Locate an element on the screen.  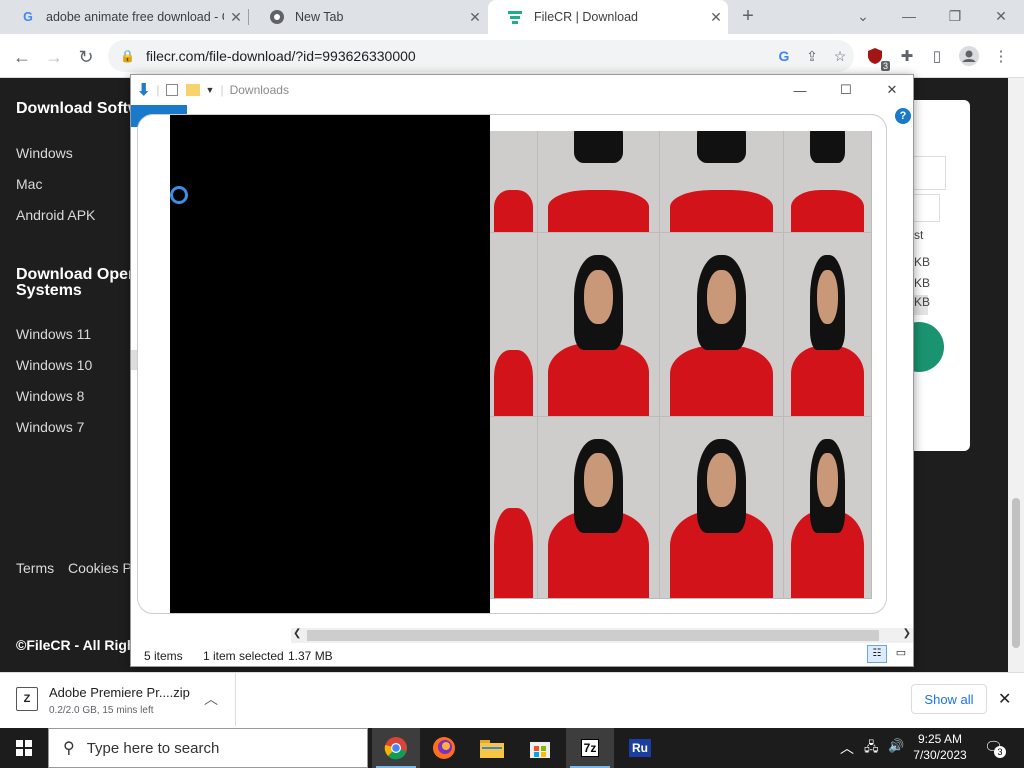
notifications-icon: 🗨 3 is located at coordinates (995, 748).